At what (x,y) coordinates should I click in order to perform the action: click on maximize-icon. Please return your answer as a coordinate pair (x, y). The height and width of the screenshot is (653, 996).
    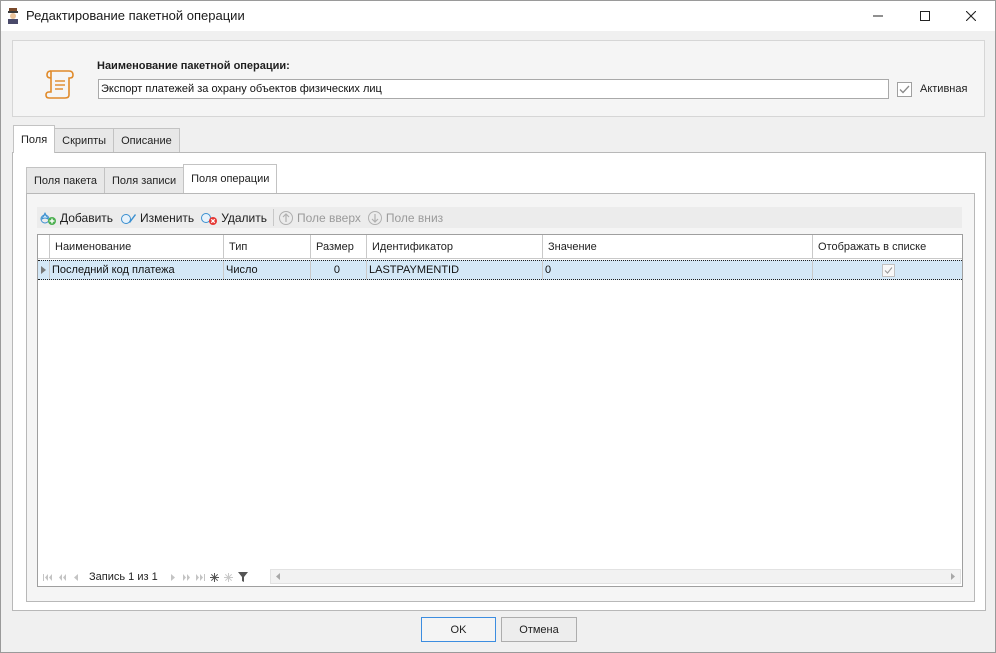
    Looking at the image, I should click on (925, 16).